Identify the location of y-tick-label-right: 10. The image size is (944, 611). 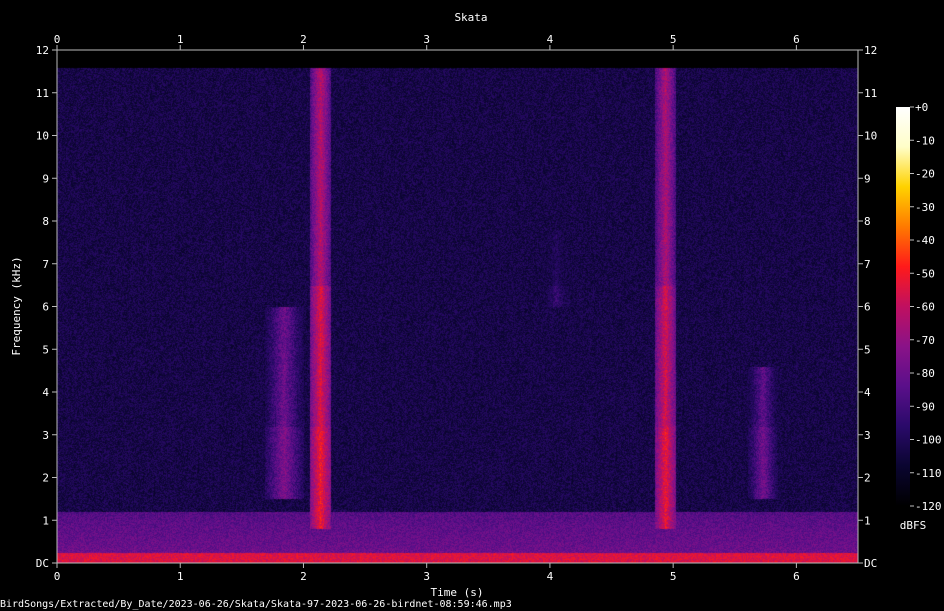
(870, 136).